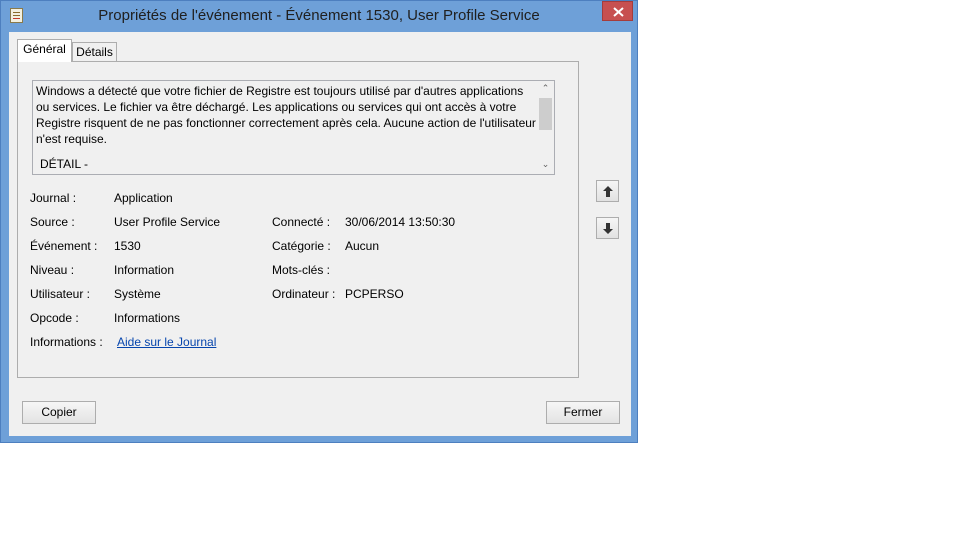  What do you see at coordinates (304, 294) in the screenshot?
I see `computer-label: Ordinateur :` at bounding box center [304, 294].